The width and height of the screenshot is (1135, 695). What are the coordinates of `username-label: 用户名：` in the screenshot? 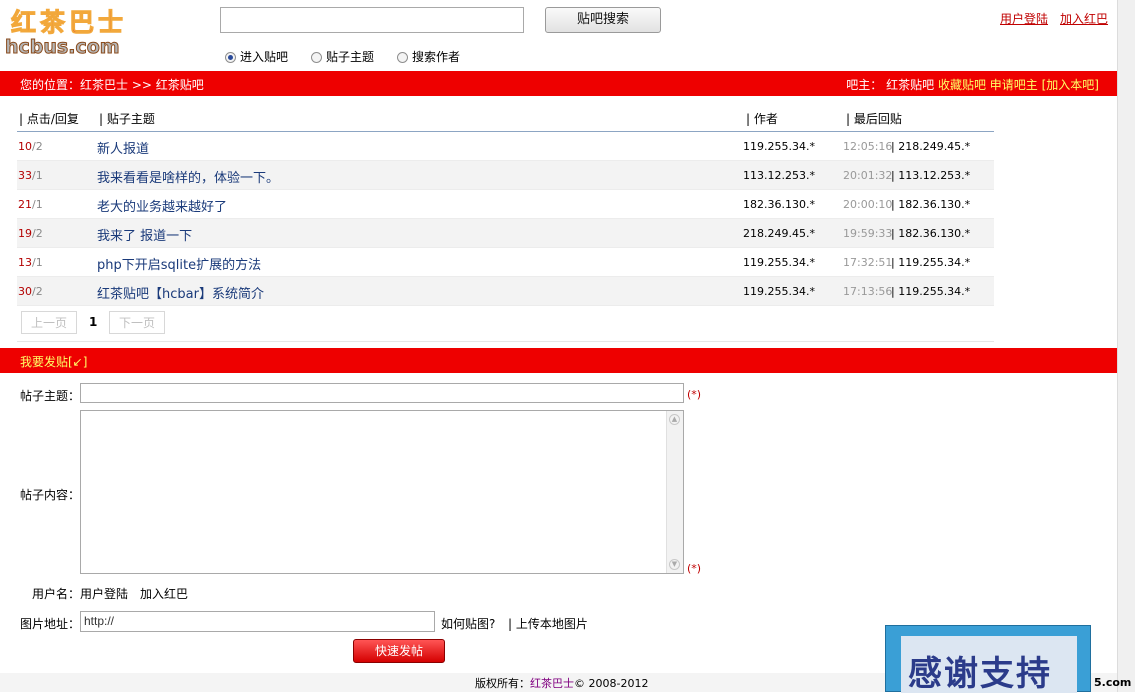 It's located at (56, 594).